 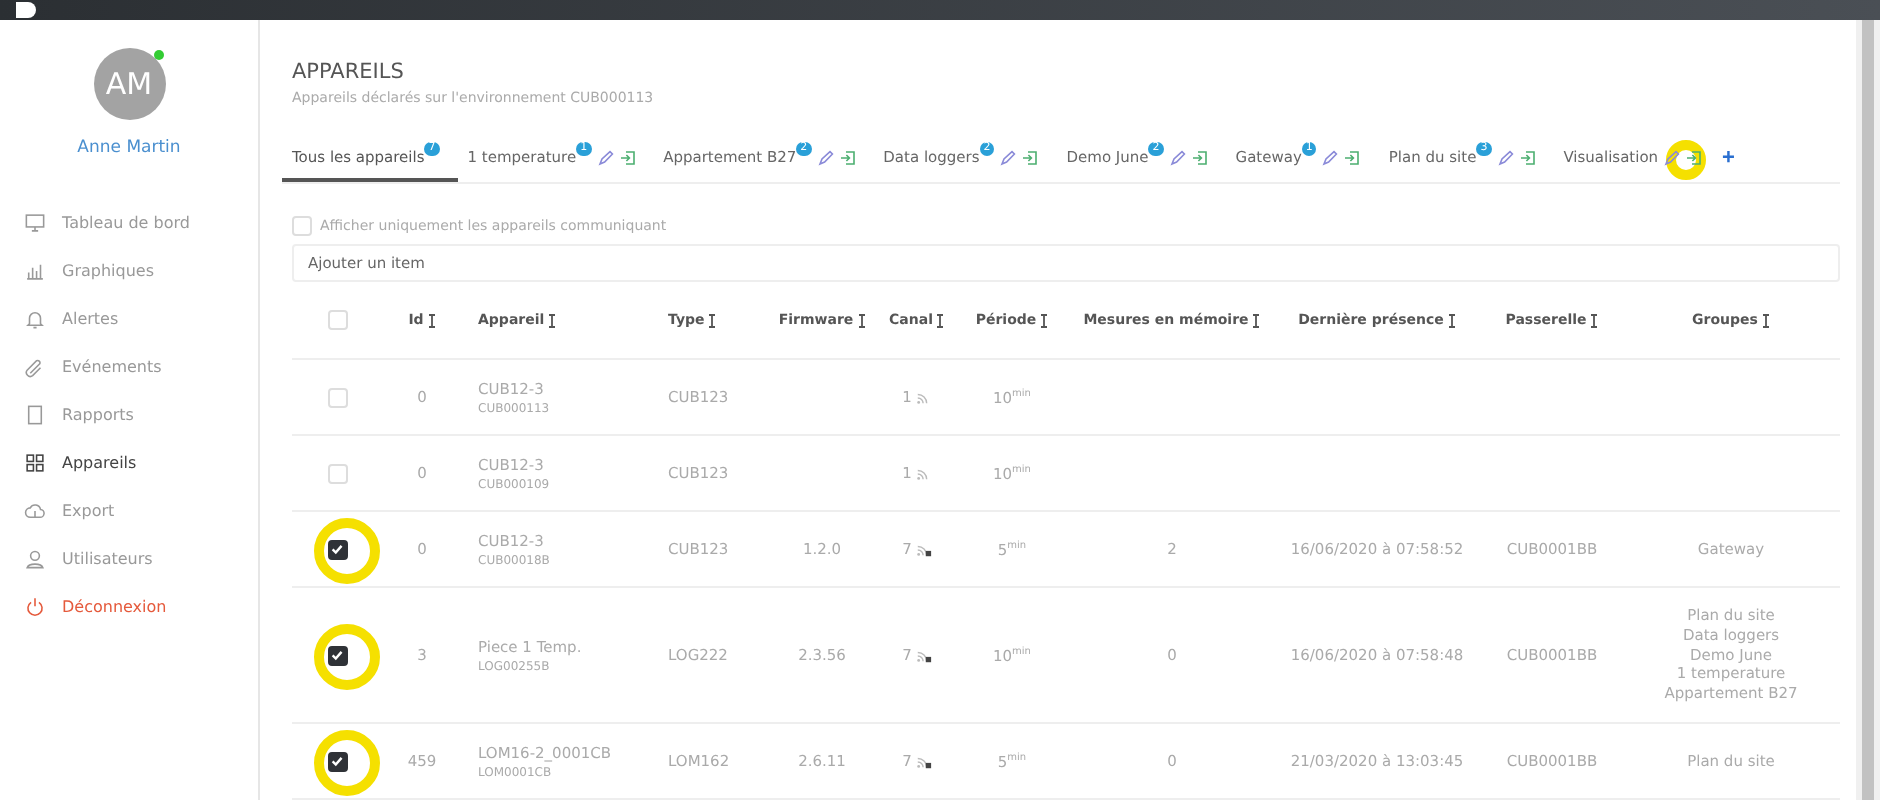 What do you see at coordinates (35, 414) in the screenshot?
I see `doc-icon` at bounding box center [35, 414].